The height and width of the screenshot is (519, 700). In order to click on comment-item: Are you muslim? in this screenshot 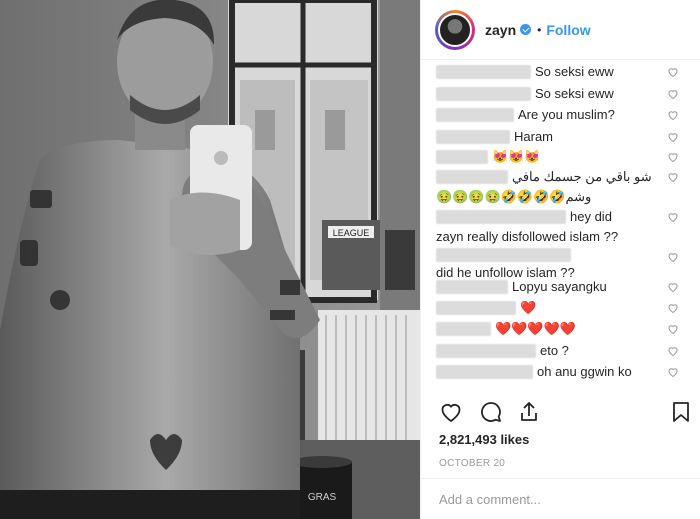, I will do `click(568, 115)`.